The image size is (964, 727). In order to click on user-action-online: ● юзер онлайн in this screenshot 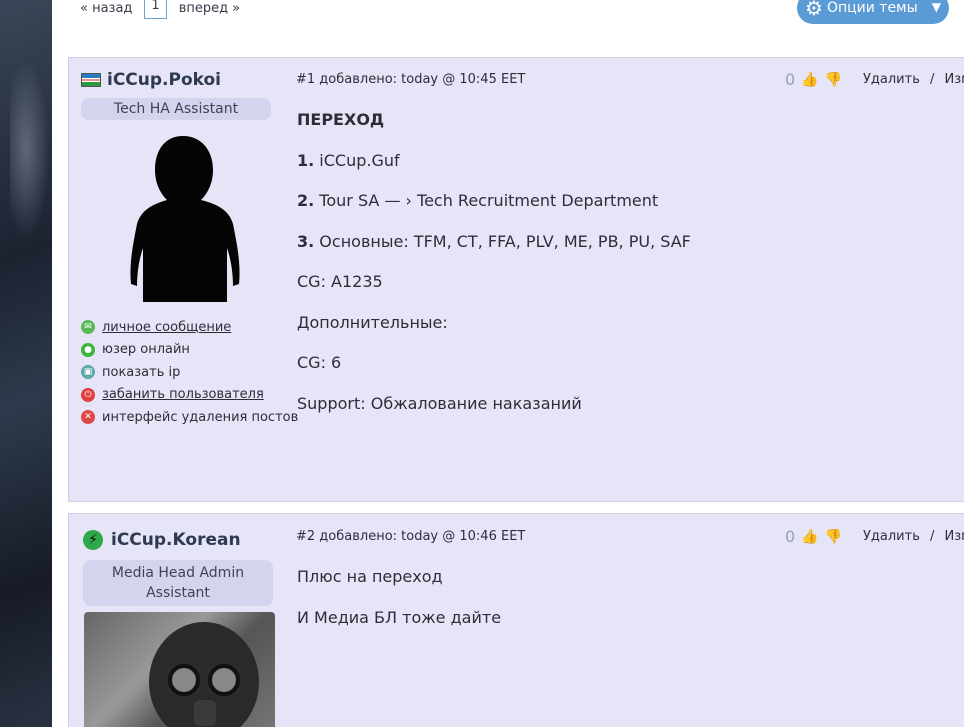, I will do `click(181, 350)`.